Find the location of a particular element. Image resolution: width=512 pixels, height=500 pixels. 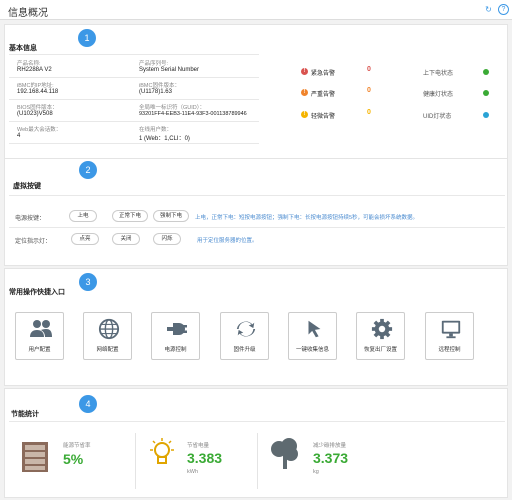

section-badge-2: 2 is located at coordinates (88, 170).